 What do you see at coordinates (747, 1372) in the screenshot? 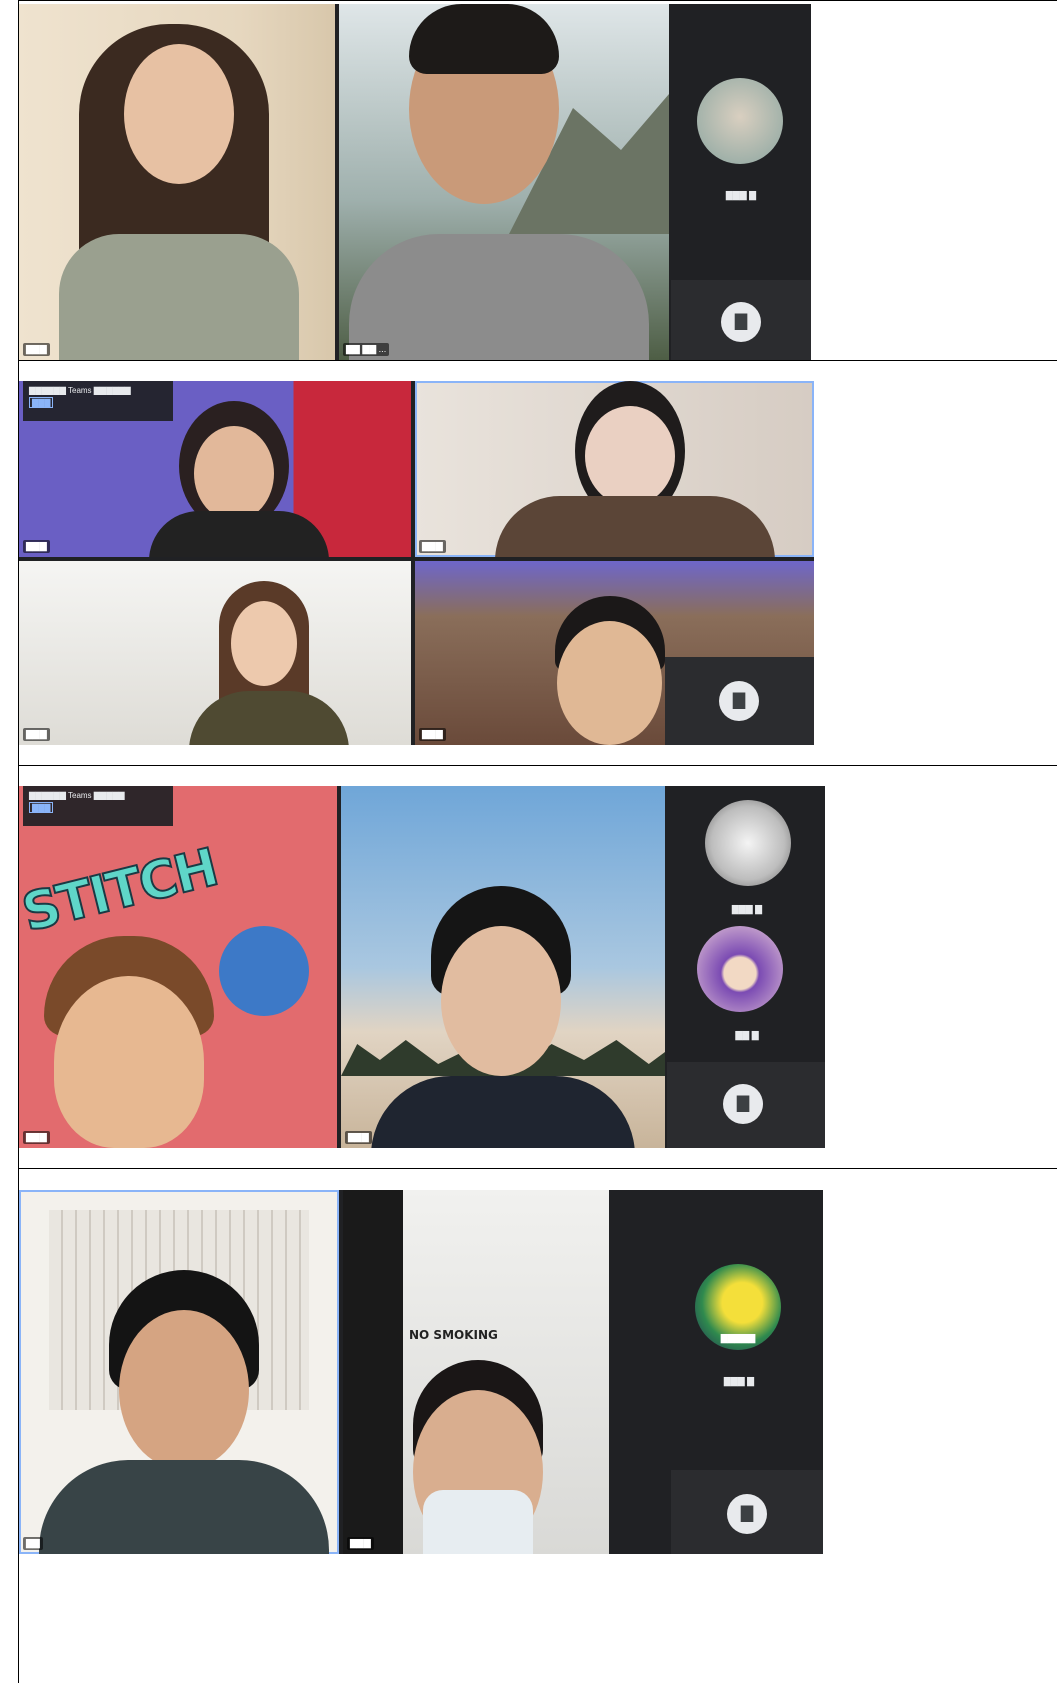
I see `participant-sidebar: ▇▇▇▇▇ ▇▇▇ ▇ ▇` at bounding box center [747, 1372].